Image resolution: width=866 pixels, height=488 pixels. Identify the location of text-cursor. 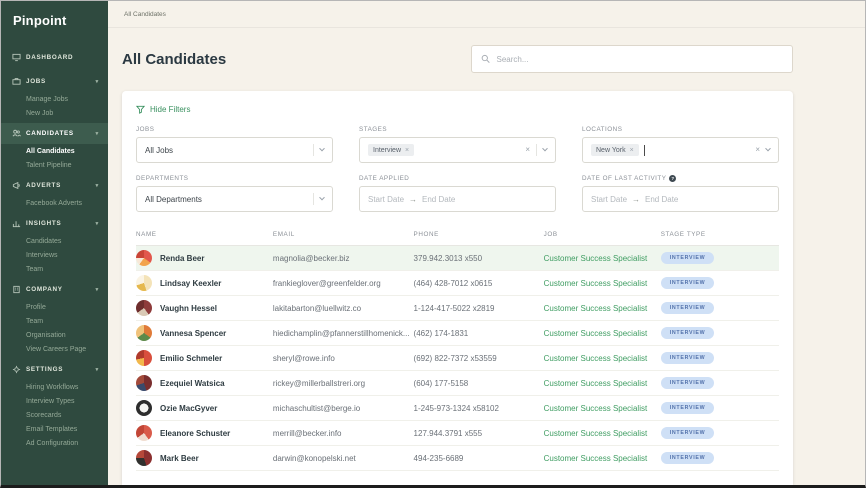
(644, 150).